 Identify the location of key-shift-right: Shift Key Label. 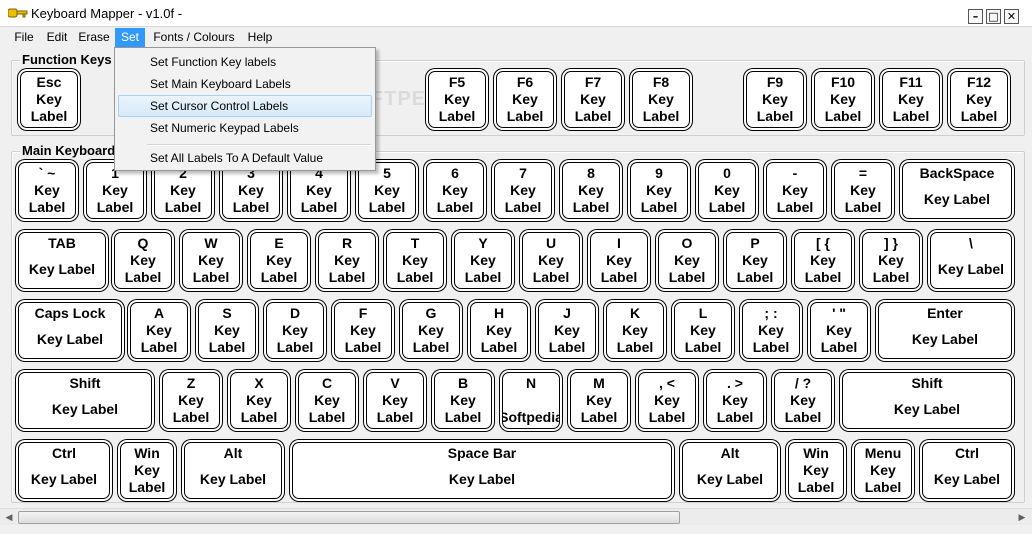
(927, 400).